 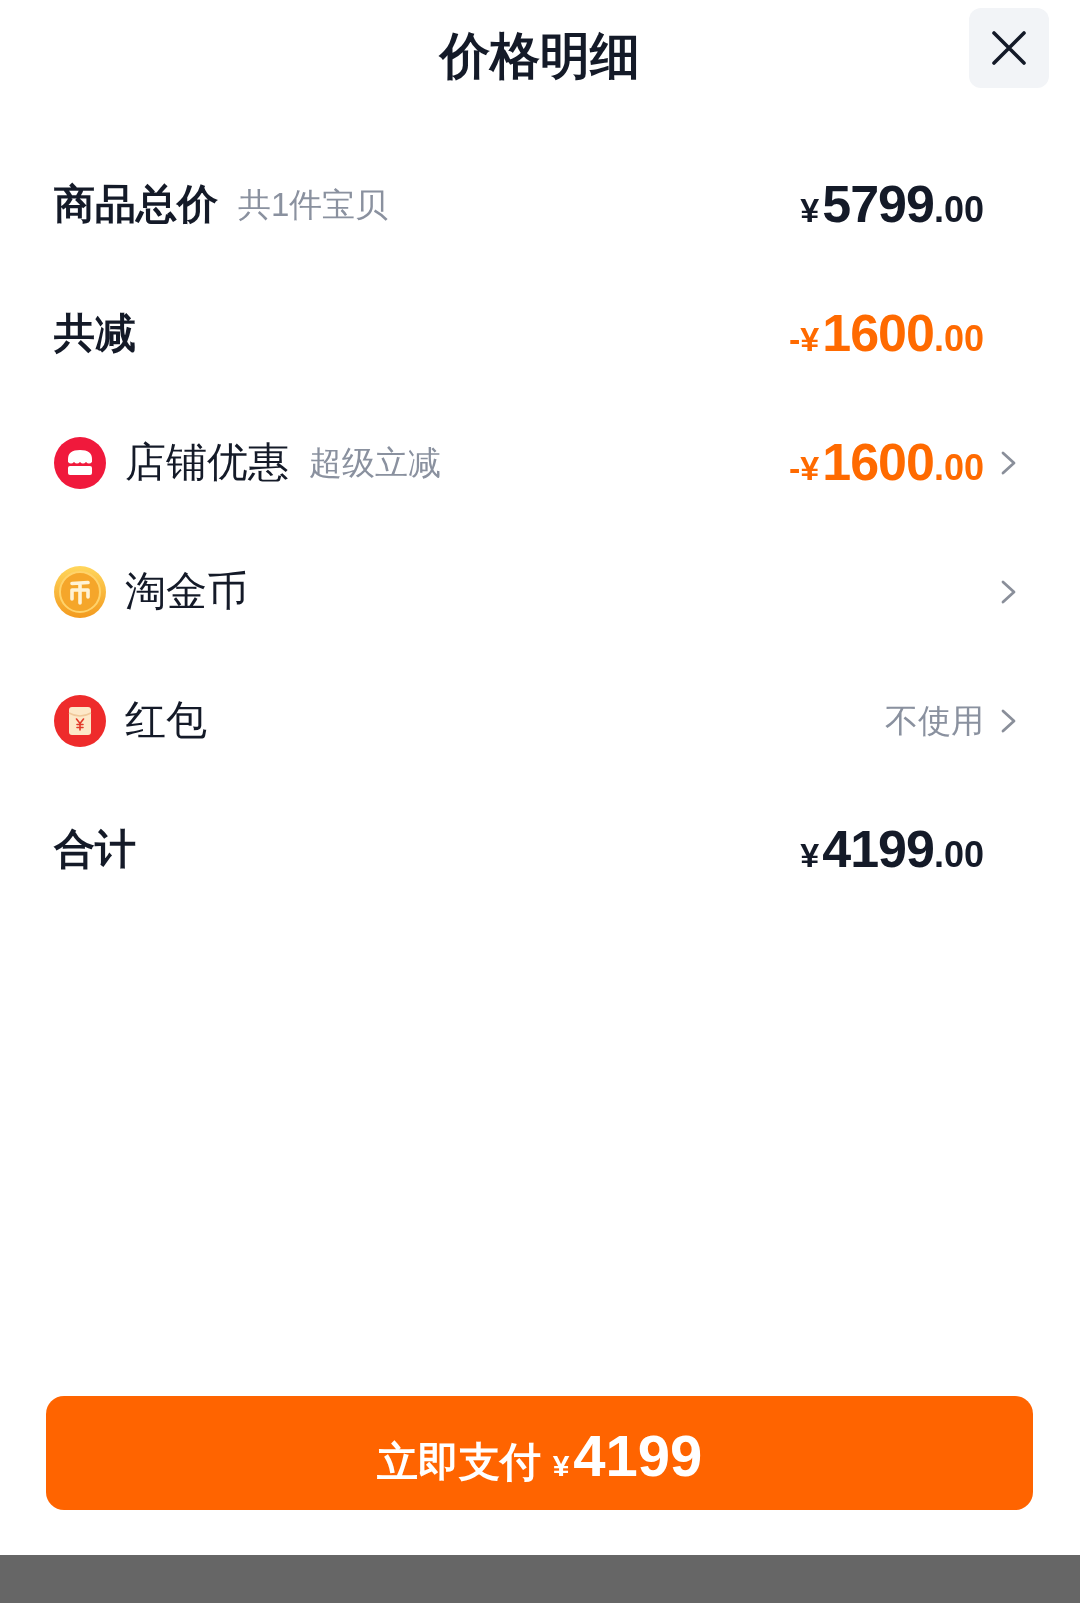 What do you see at coordinates (80, 720) in the screenshot?
I see `money-envelope-icon` at bounding box center [80, 720].